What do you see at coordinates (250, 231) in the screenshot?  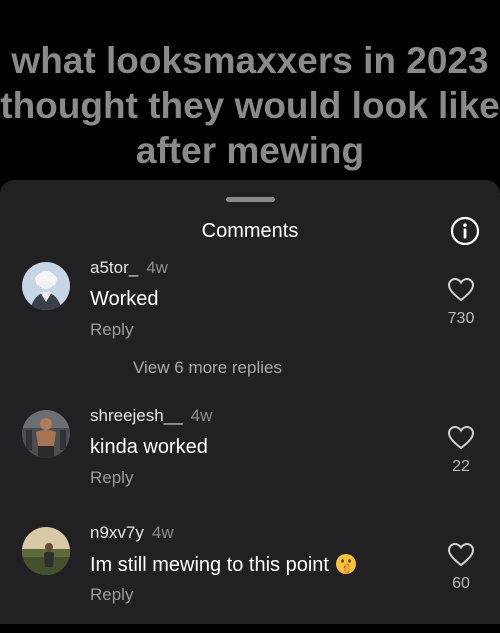 I see `sheet-title: Comments` at bounding box center [250, 231].